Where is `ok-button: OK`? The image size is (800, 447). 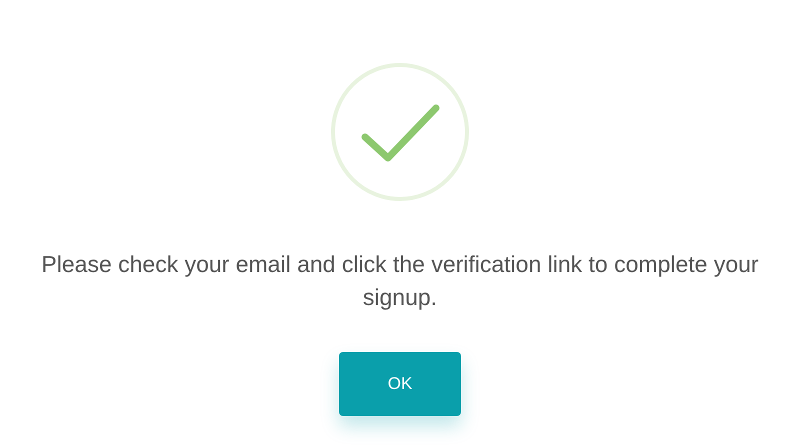
ok-button: OK is located at coordinates (400, 384).